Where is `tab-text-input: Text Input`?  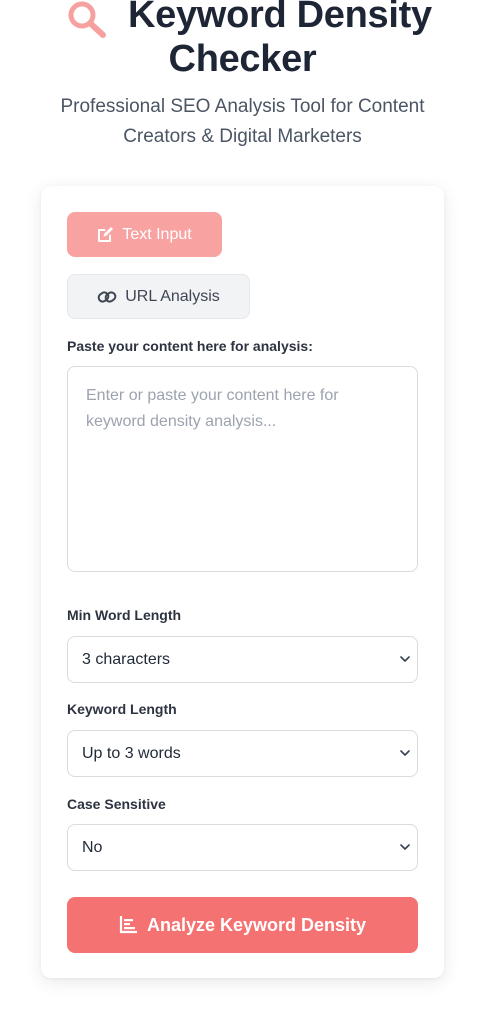
tab-text-input: Text Input is located at coordinates (144, 234).